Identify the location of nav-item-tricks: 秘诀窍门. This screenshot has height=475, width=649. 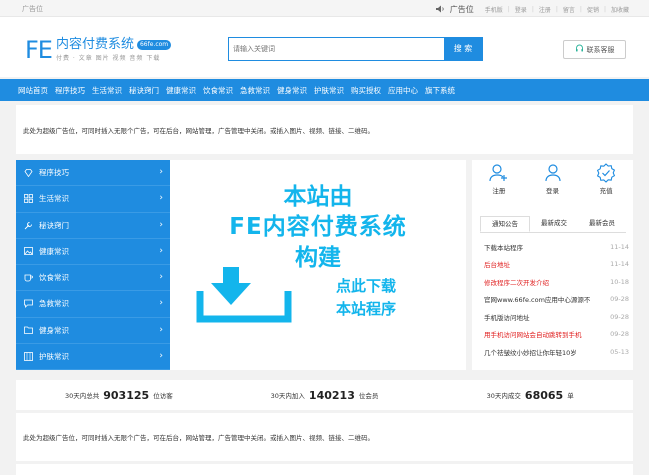
(144, 90).